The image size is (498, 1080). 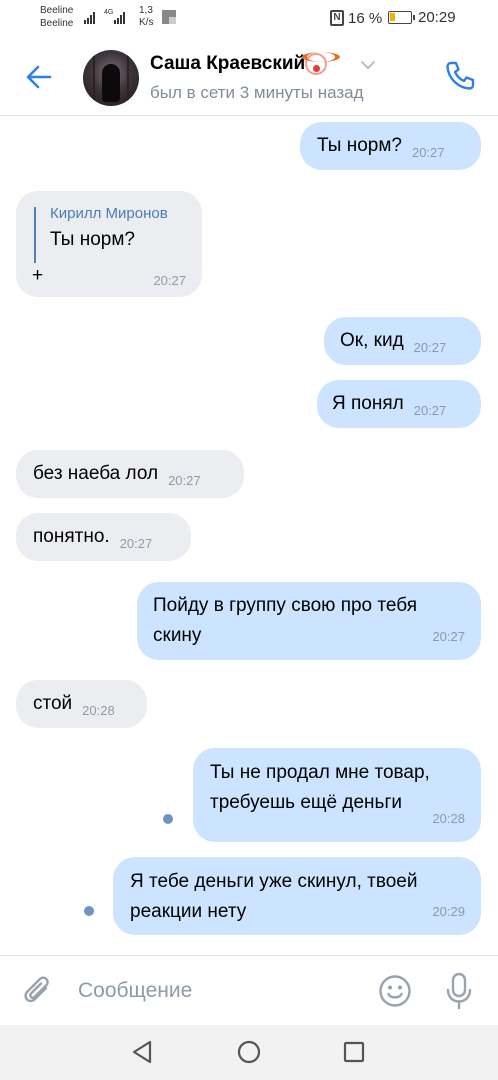 I want to click on message-text: +, so click(x=38, y=275).